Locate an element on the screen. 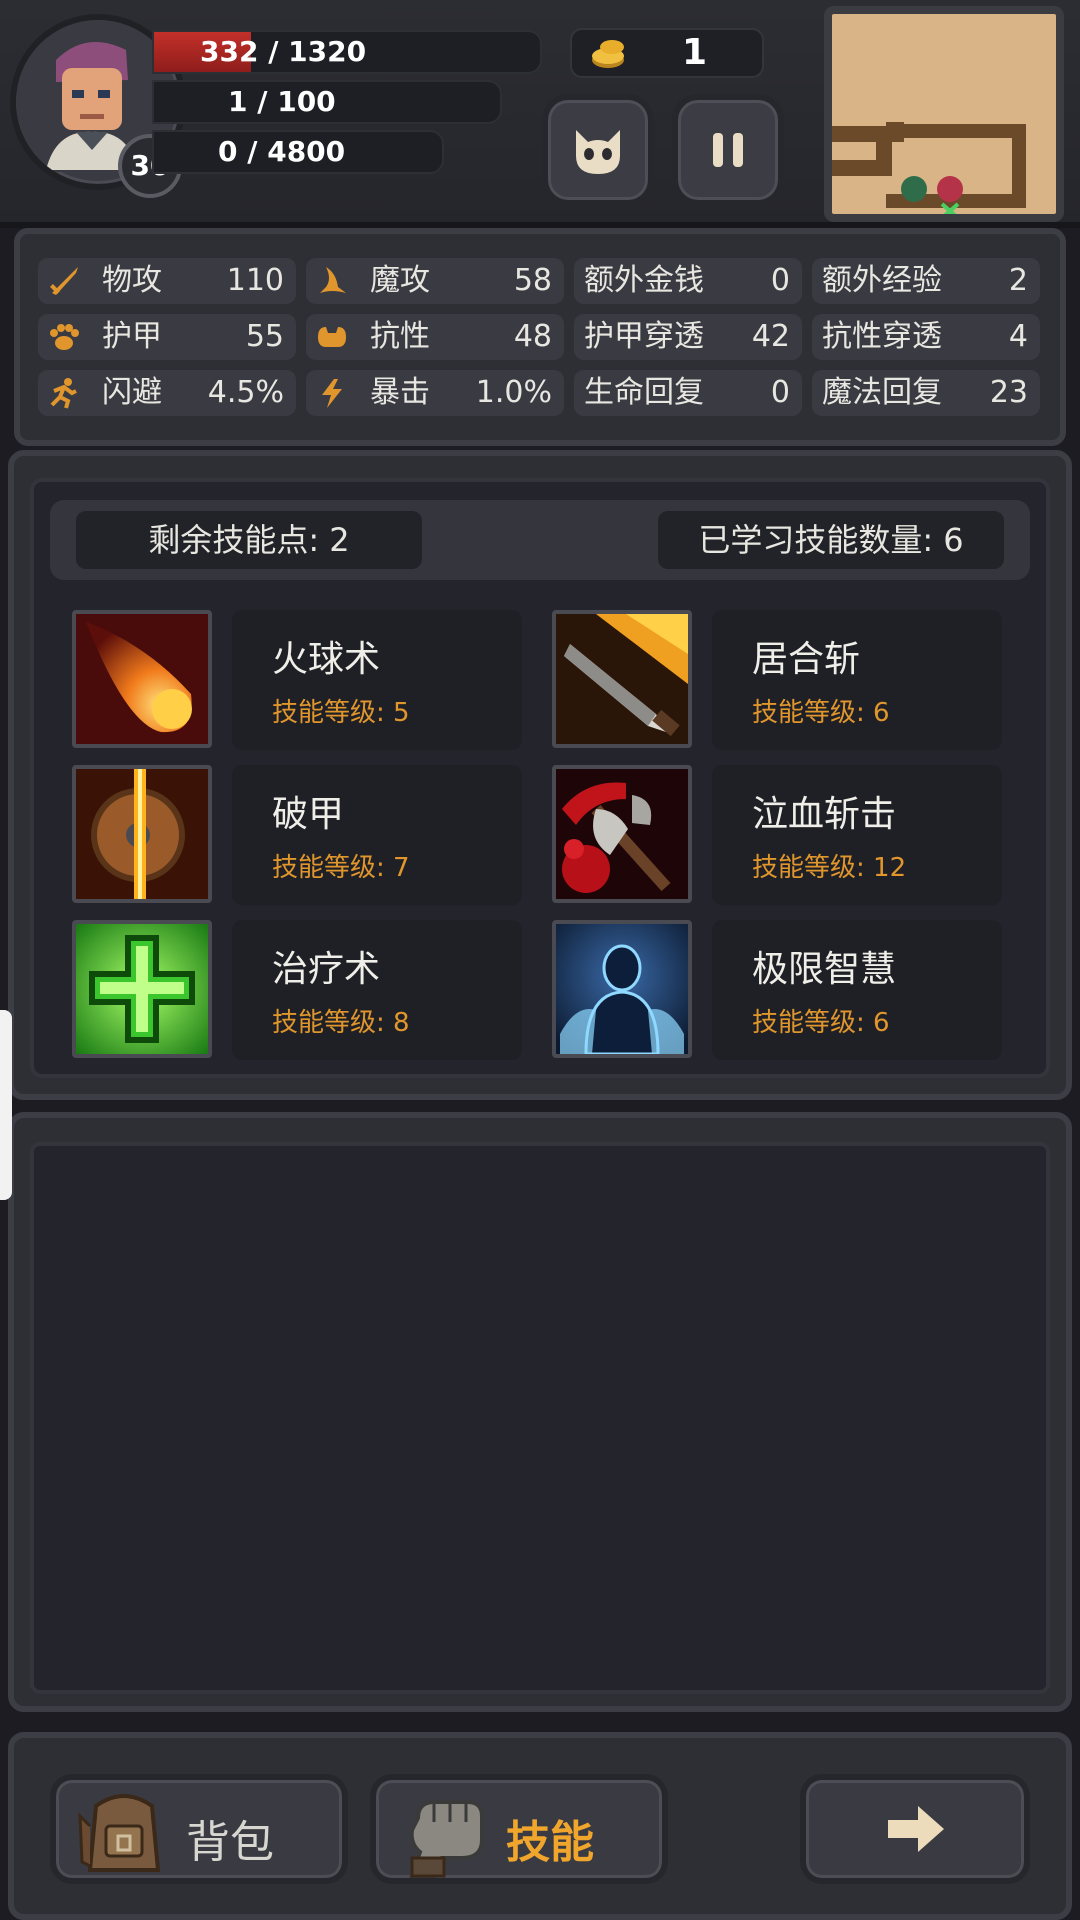 The height and width of the screenshot is (1920, 1080). skill-level: 技能等级: 12 is located at coordinates (829, 868).